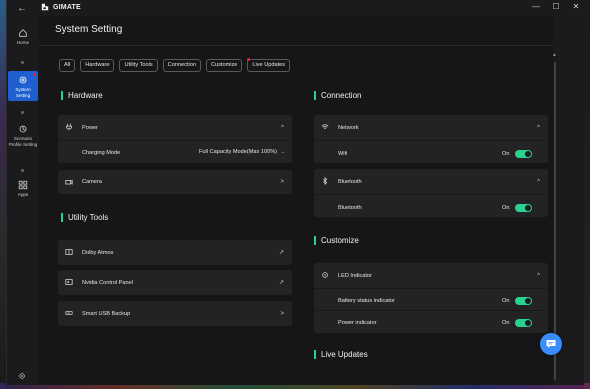 The height and width of the screenshot is (389, 590). I want to click on brand: GIMATE, so click(61, 7).